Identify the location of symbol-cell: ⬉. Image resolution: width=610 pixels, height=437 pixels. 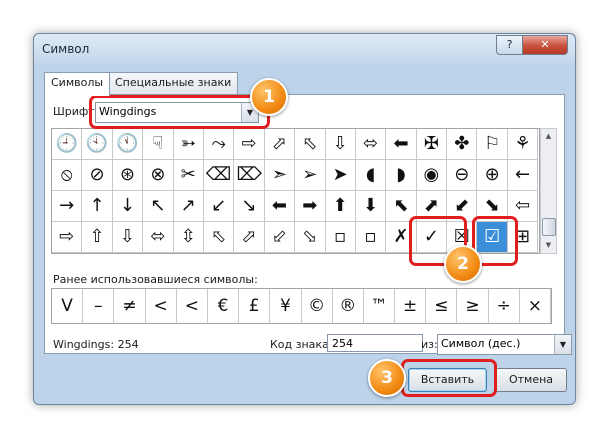
(401, 206).